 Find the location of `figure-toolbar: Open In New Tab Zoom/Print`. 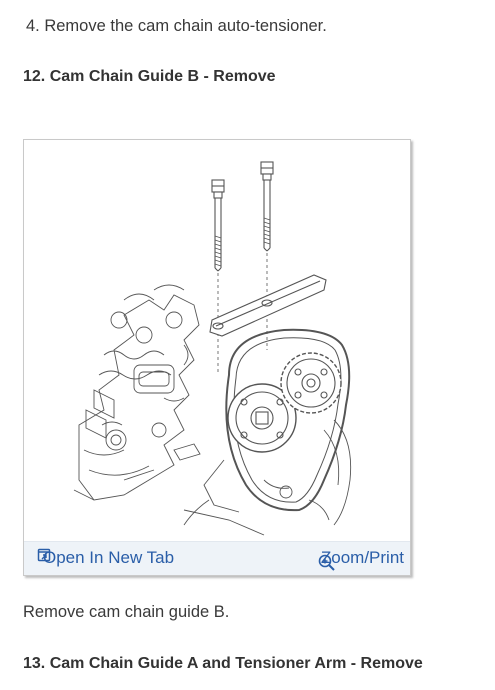

figure-toolbar: Open In New Tab Zoom/Print is located at coordinates (217, 558).